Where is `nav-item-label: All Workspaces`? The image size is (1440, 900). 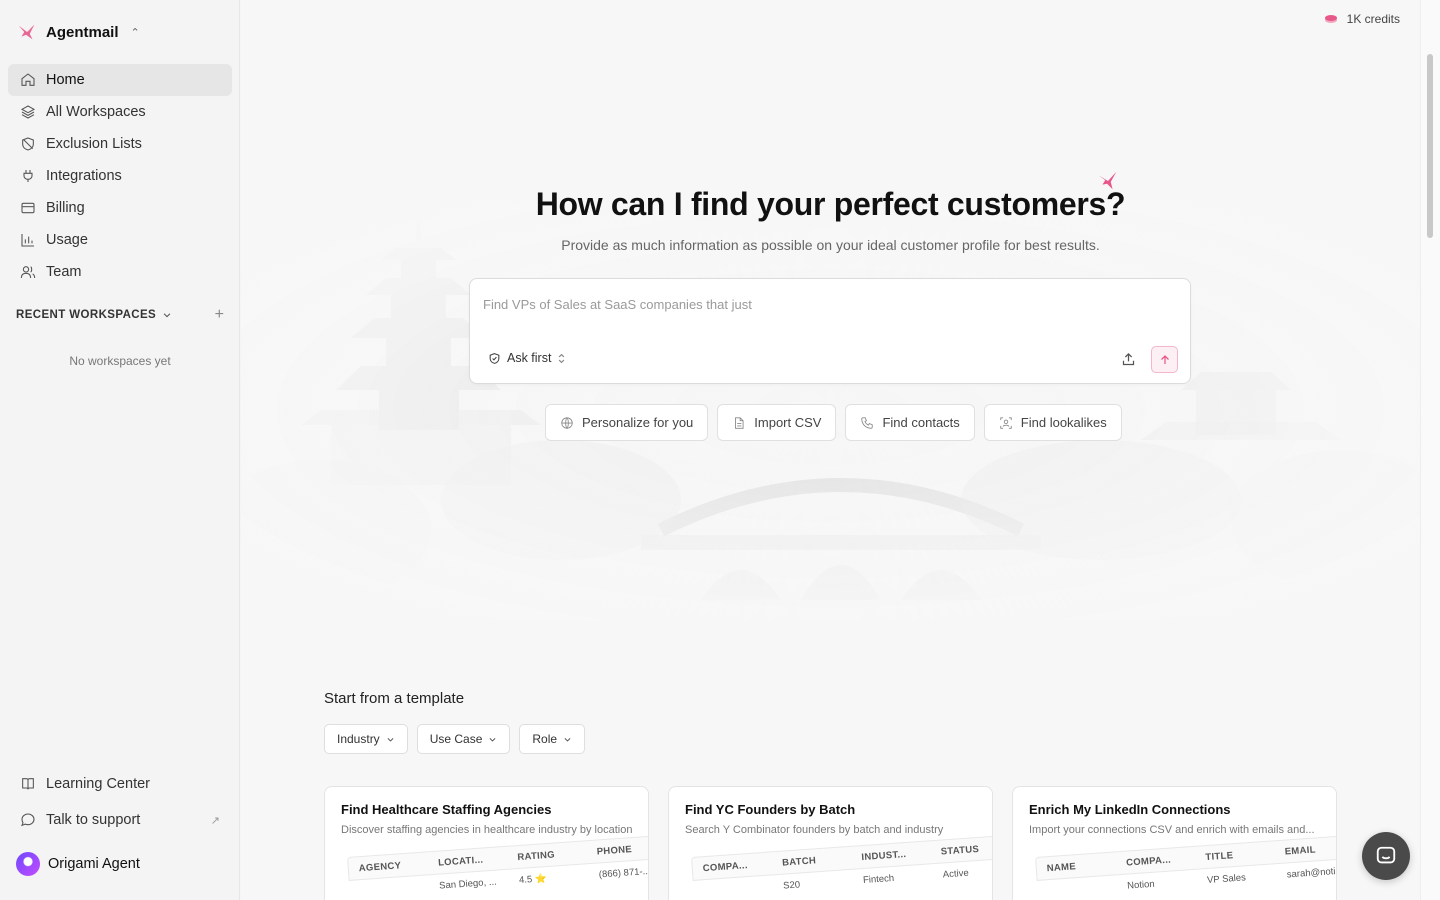
nav-item-label: All Workspaces is located at coordinates (96, 112).